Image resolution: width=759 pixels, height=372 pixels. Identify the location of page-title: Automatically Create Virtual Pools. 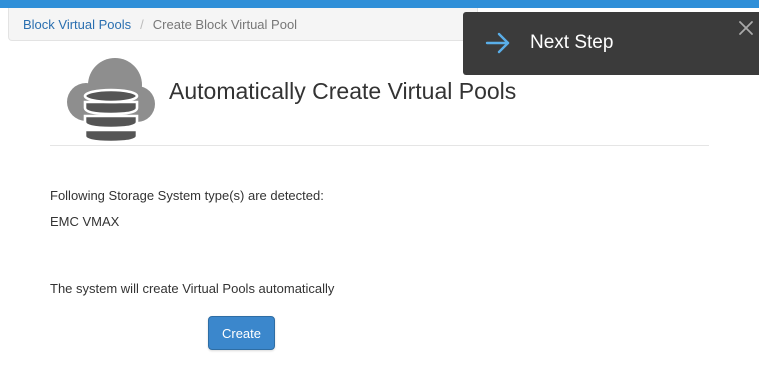
(343, 91).